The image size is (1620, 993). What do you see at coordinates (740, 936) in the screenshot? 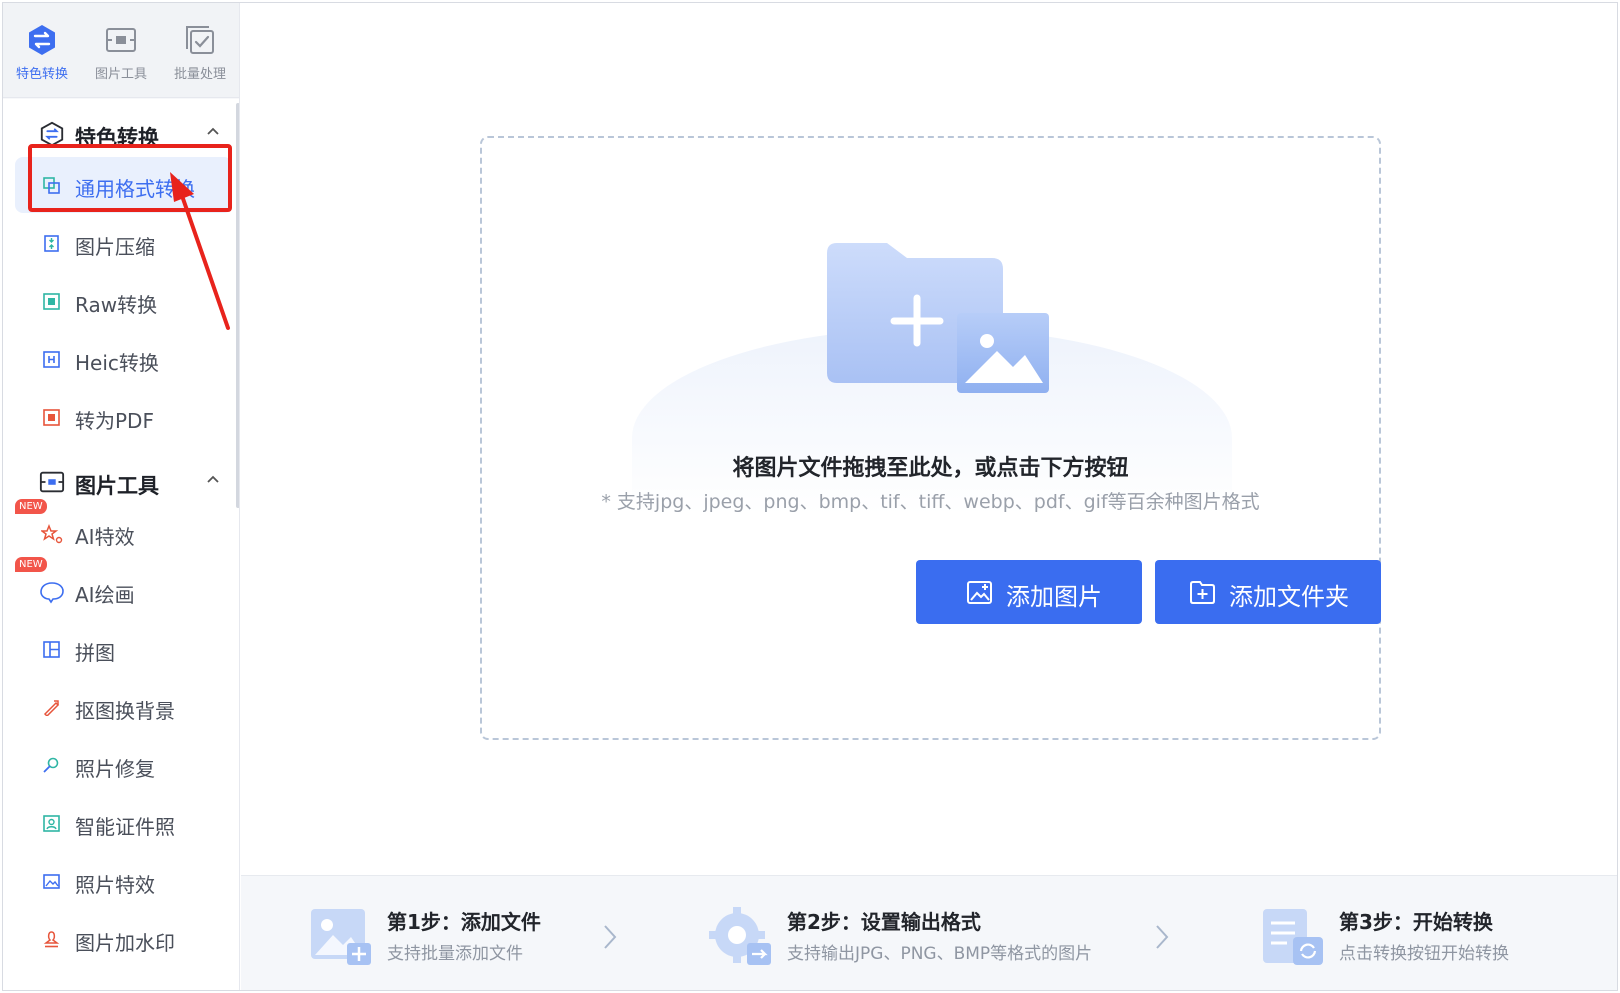
I see `gear-settings-icon` at bounding box center [740, 936].